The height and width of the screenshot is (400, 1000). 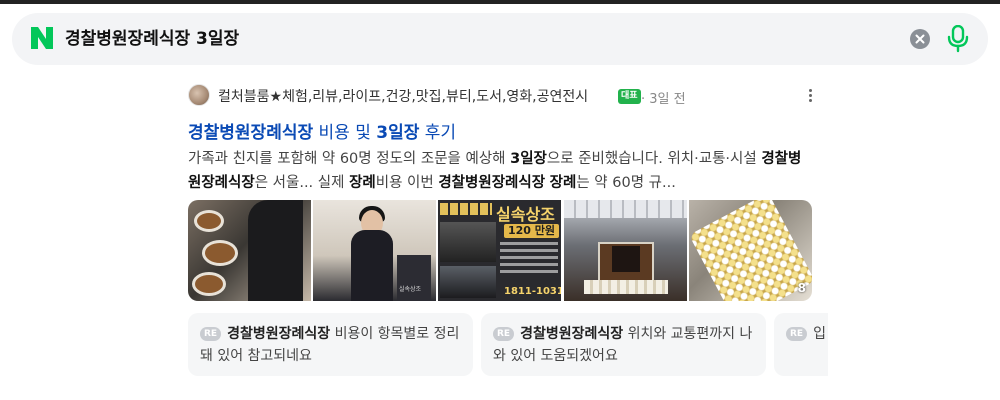 I want to click on search-input: 경찰병원장례식장 3일장, so click(x=152, y=39).